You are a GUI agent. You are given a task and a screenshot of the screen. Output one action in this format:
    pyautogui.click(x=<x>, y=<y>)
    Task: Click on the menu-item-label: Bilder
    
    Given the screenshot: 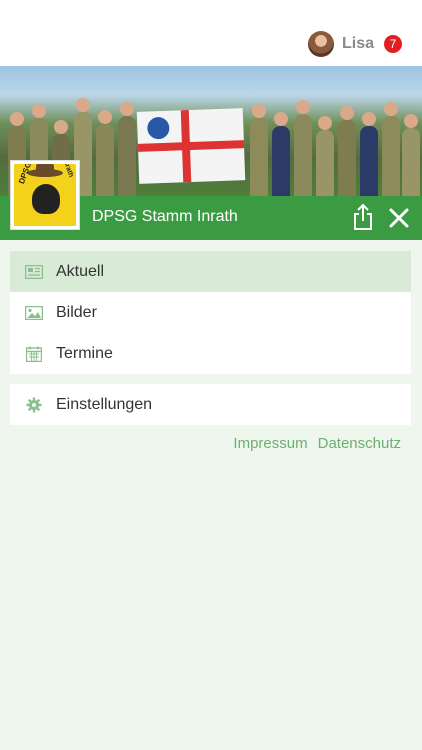 What is the action you would take?
    pyautogui.click(x=76, y=312)
    